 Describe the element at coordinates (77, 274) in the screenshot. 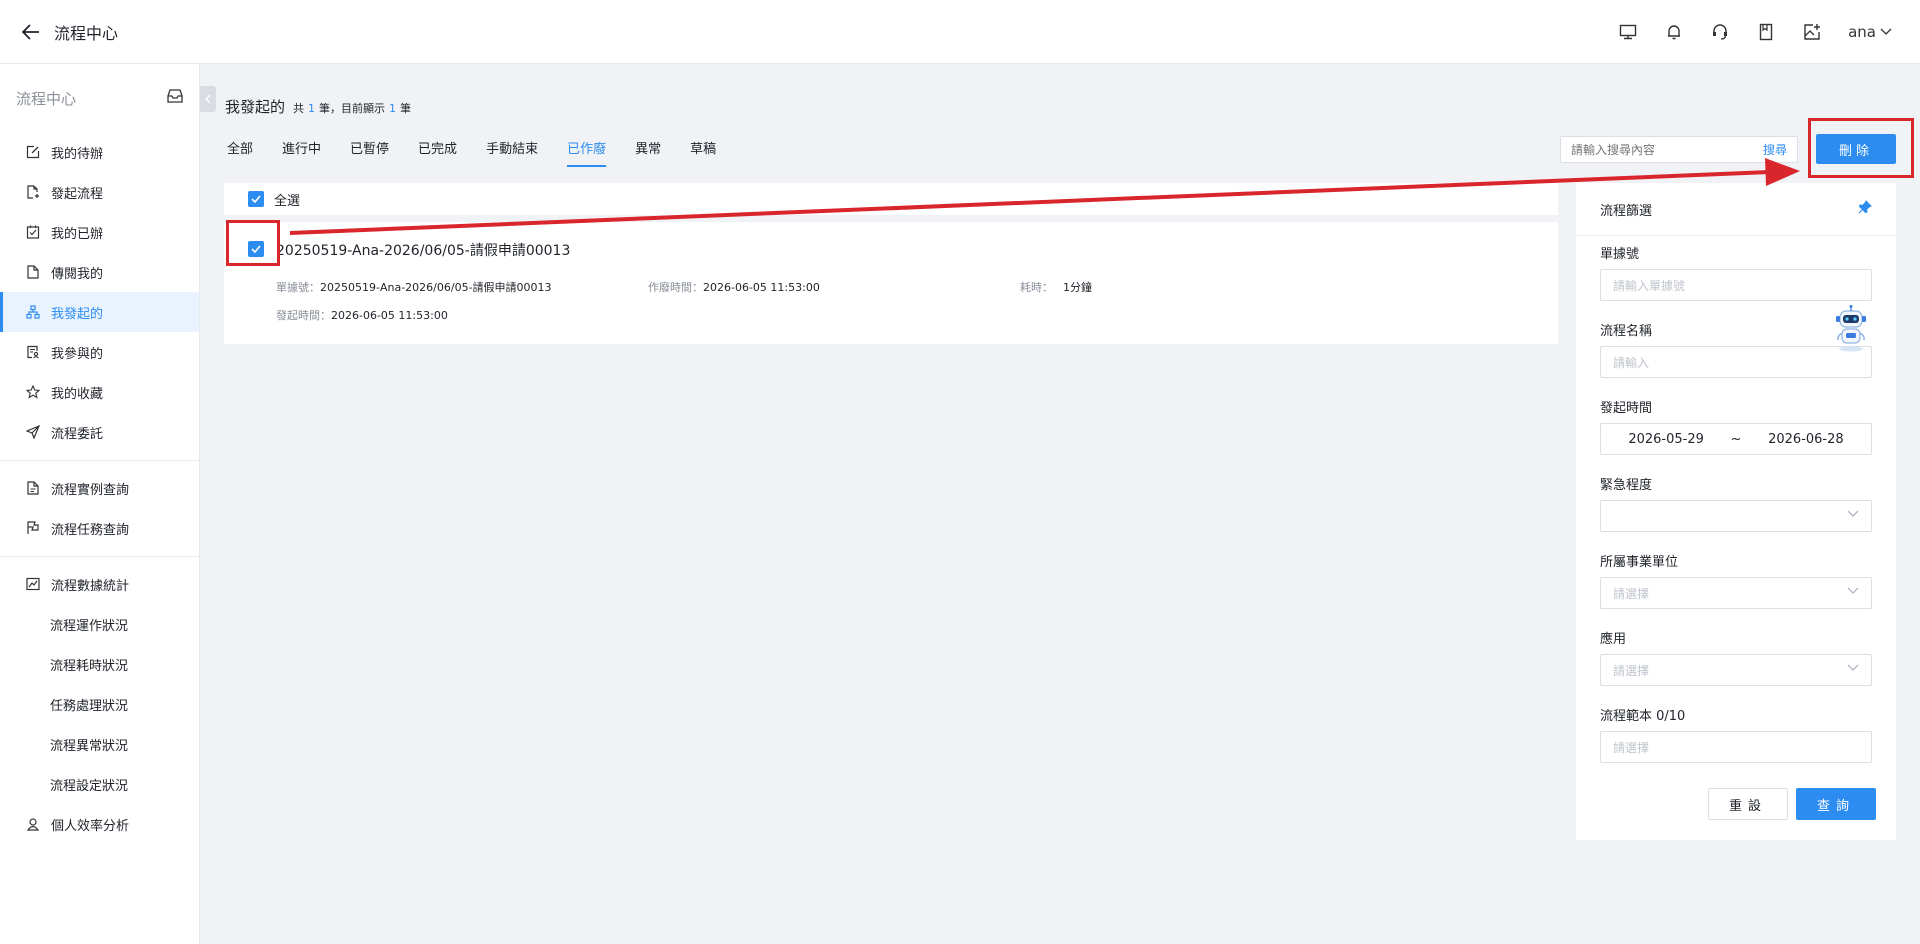

I see `sidebar-item-label: 傳閱我的` at that location.